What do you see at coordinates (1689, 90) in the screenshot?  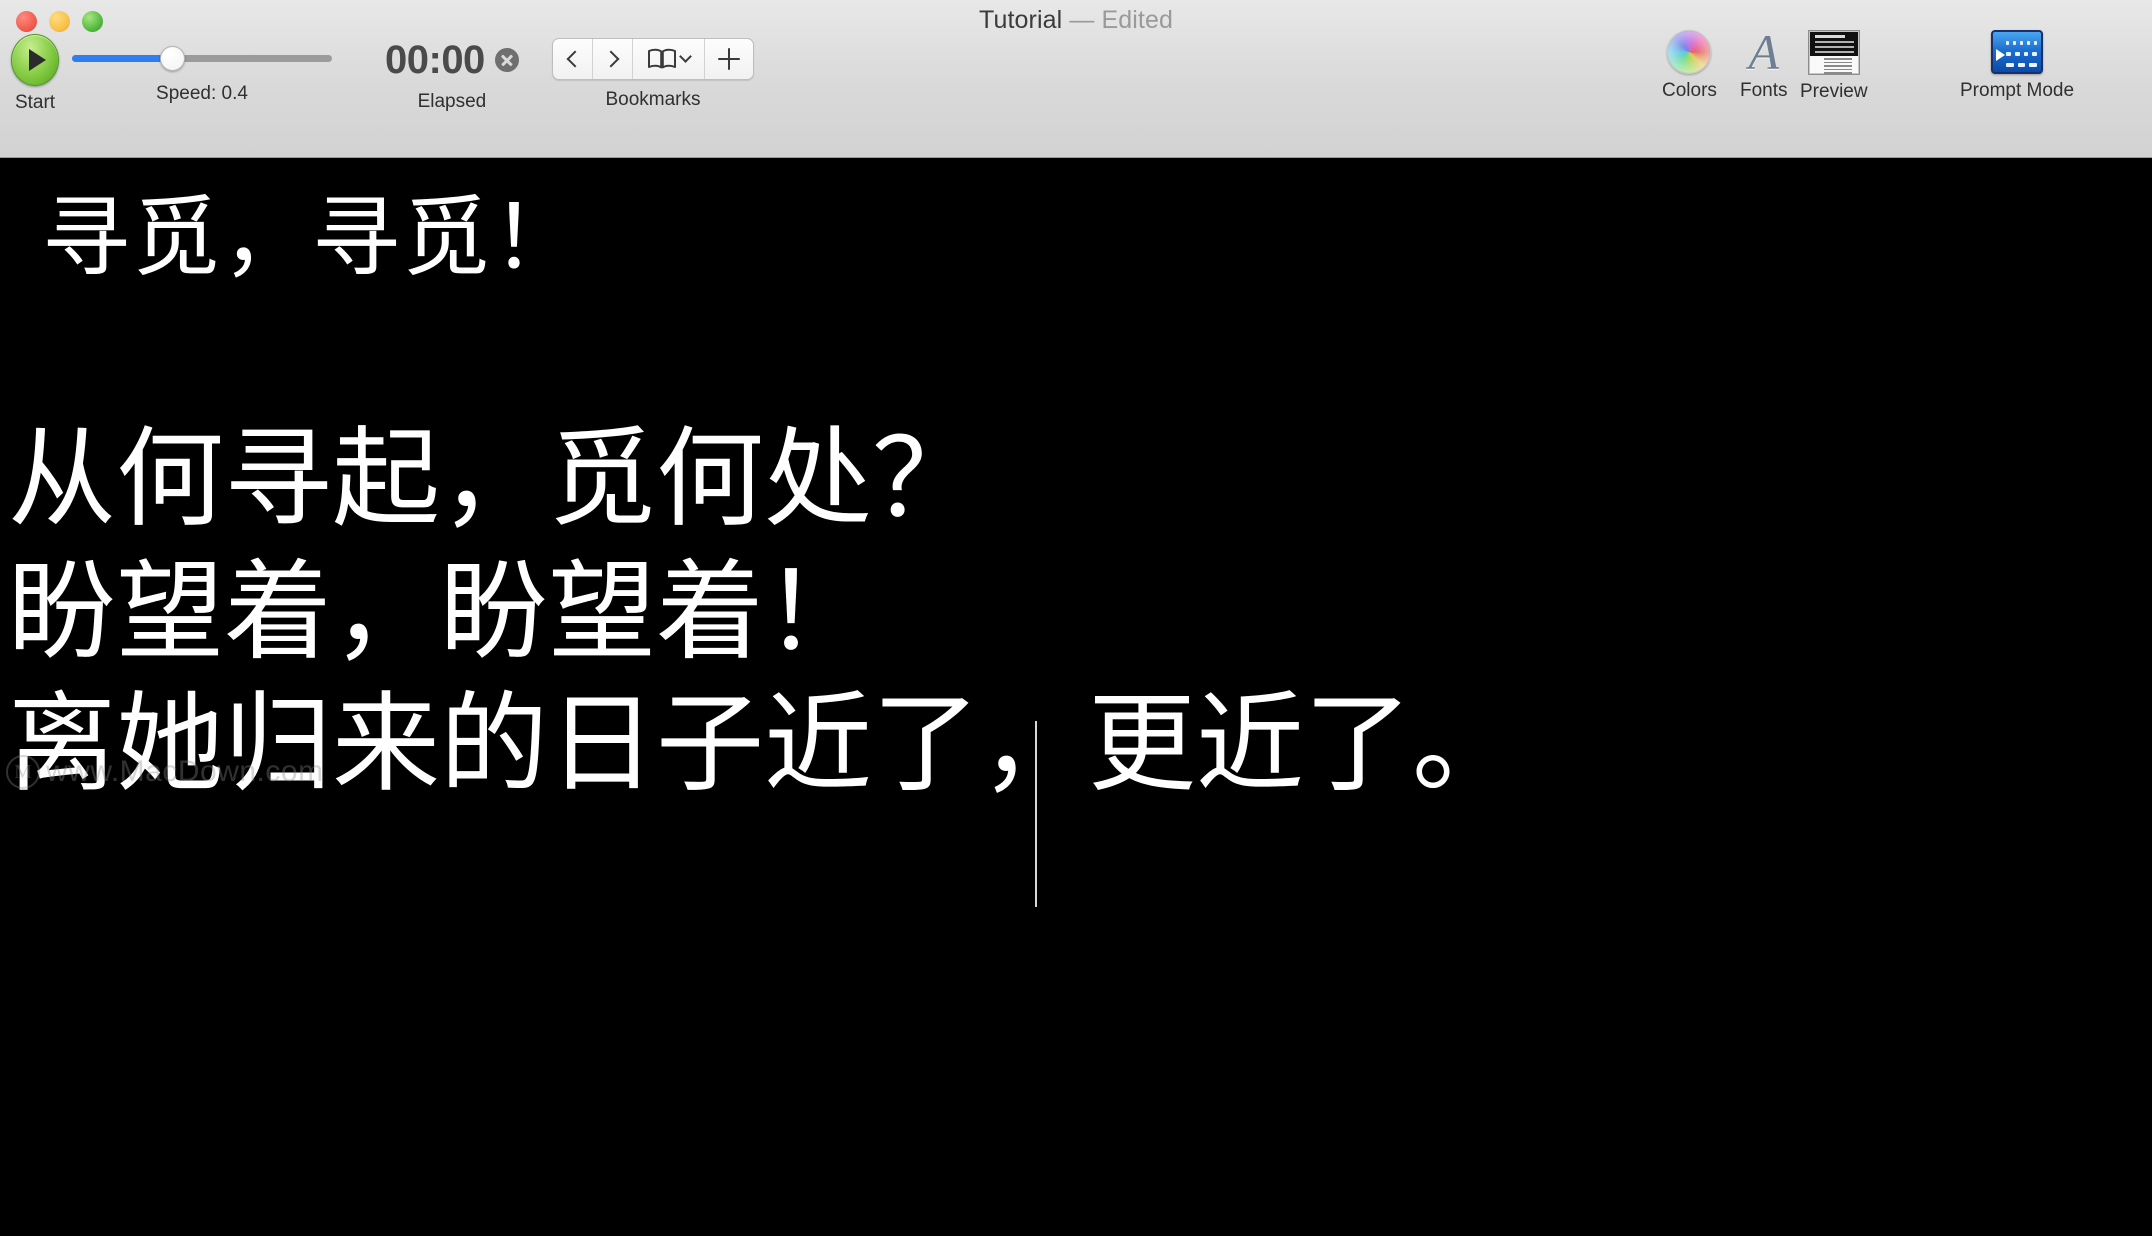 I see `colors-label: Colors` at bounding box center [1689, 90].